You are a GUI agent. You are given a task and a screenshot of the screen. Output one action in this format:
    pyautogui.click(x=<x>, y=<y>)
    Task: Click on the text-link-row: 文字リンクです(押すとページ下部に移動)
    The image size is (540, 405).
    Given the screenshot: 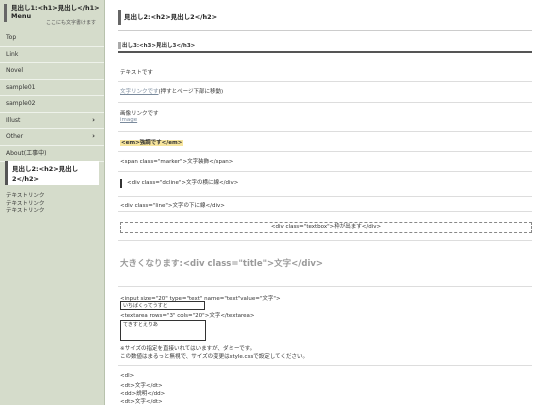 What is the action you would take?
    pyautogui.click(x=171, y=91)
    